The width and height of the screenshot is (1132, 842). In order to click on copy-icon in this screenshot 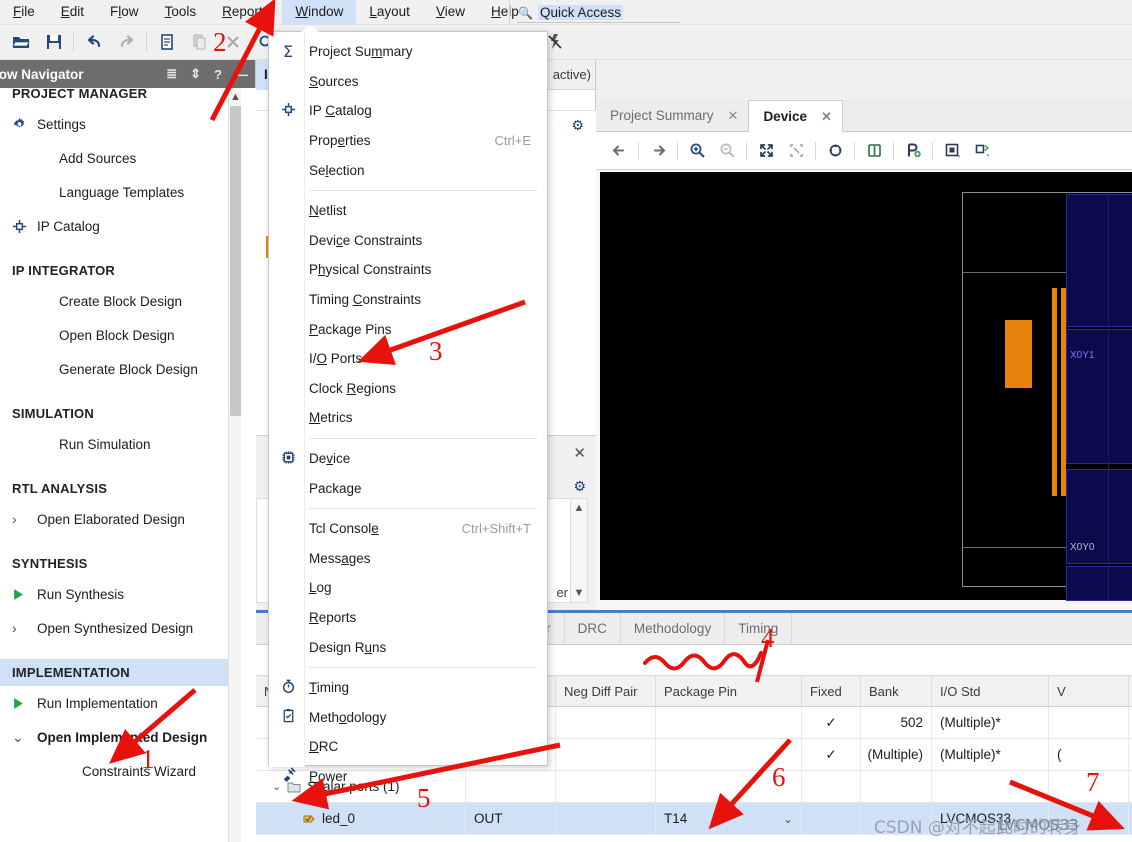, I will do `click(166, 42)`.